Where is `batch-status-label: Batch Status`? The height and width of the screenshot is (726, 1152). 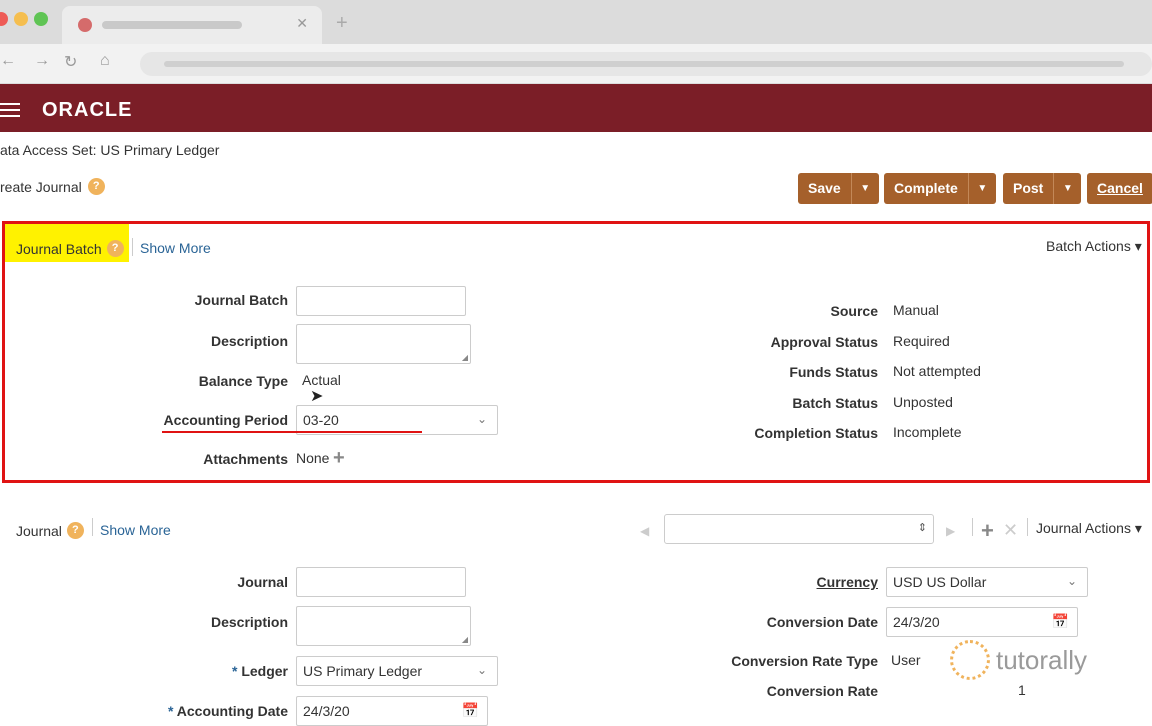
batch-status-label: Batch Status is located at coordinates (835, 403).